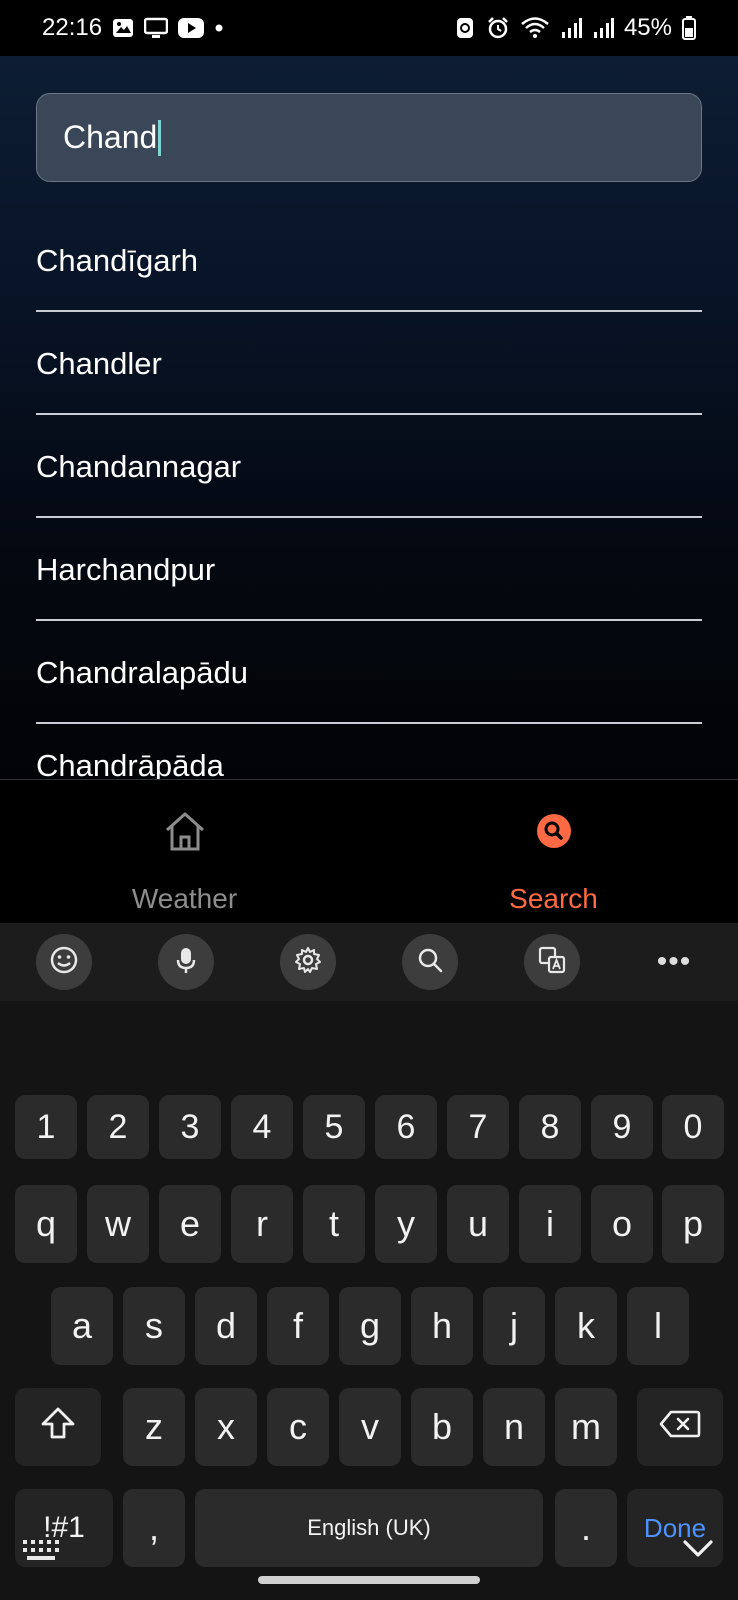 This screenshot has width=738, height=1600. I want to click on key-k: k, so click(586, 1326).